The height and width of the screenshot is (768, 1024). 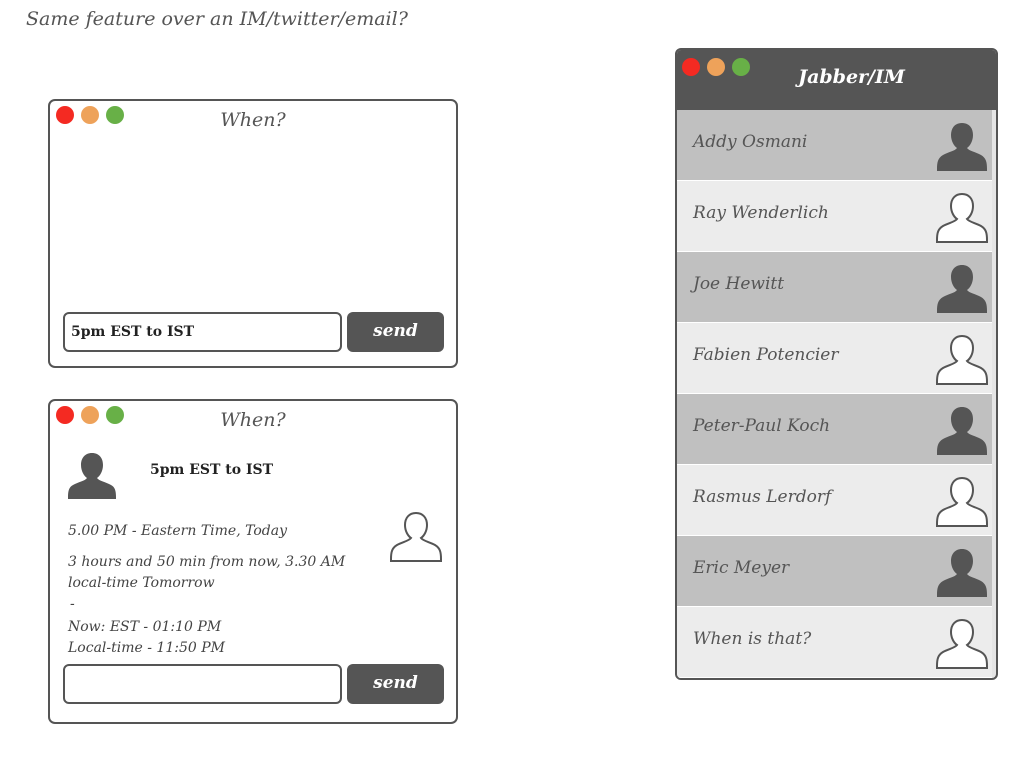 I want to click on contact-name: Addy Osmani, so click(x=750, y=142).